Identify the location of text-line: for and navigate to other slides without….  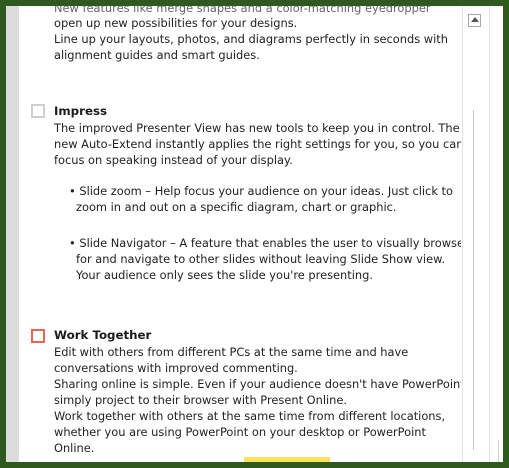
(260, 259).